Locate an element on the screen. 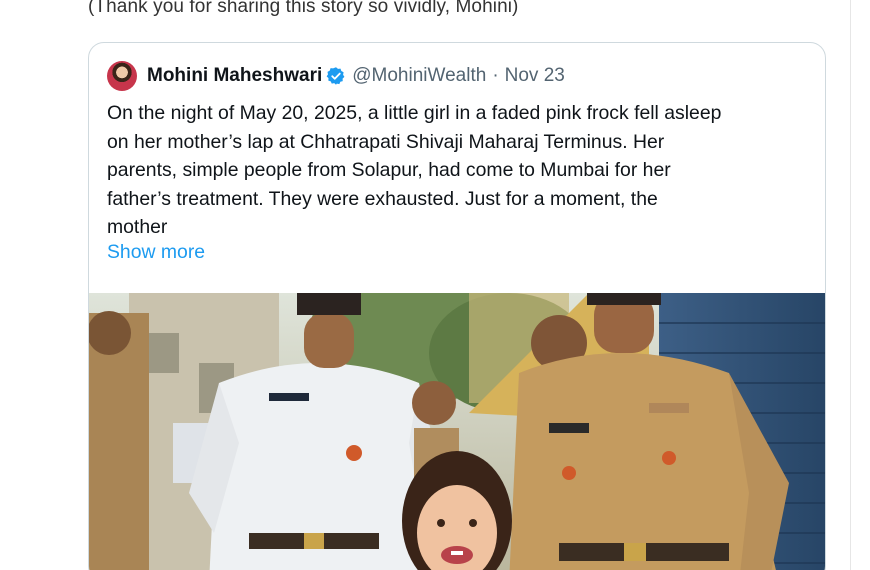 The height and width of the screenshot is (570, 870). quoted-tweet-header: Mohini Maheshwari @MohiniWealth · Nov 23 is located at coordinates (336, 76).